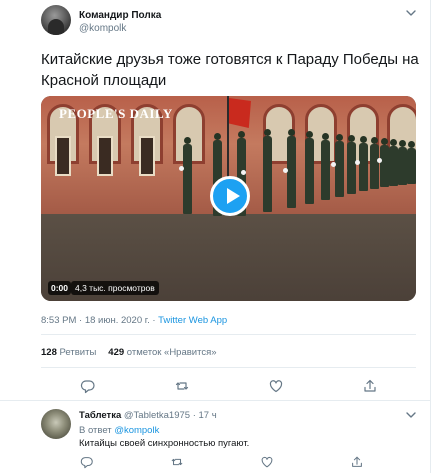 This screenshot has width=444, height=473. Describe the element at coordinates (78, 352) in the screenshot. I see `retweets-label: Ретвиты` at that location.